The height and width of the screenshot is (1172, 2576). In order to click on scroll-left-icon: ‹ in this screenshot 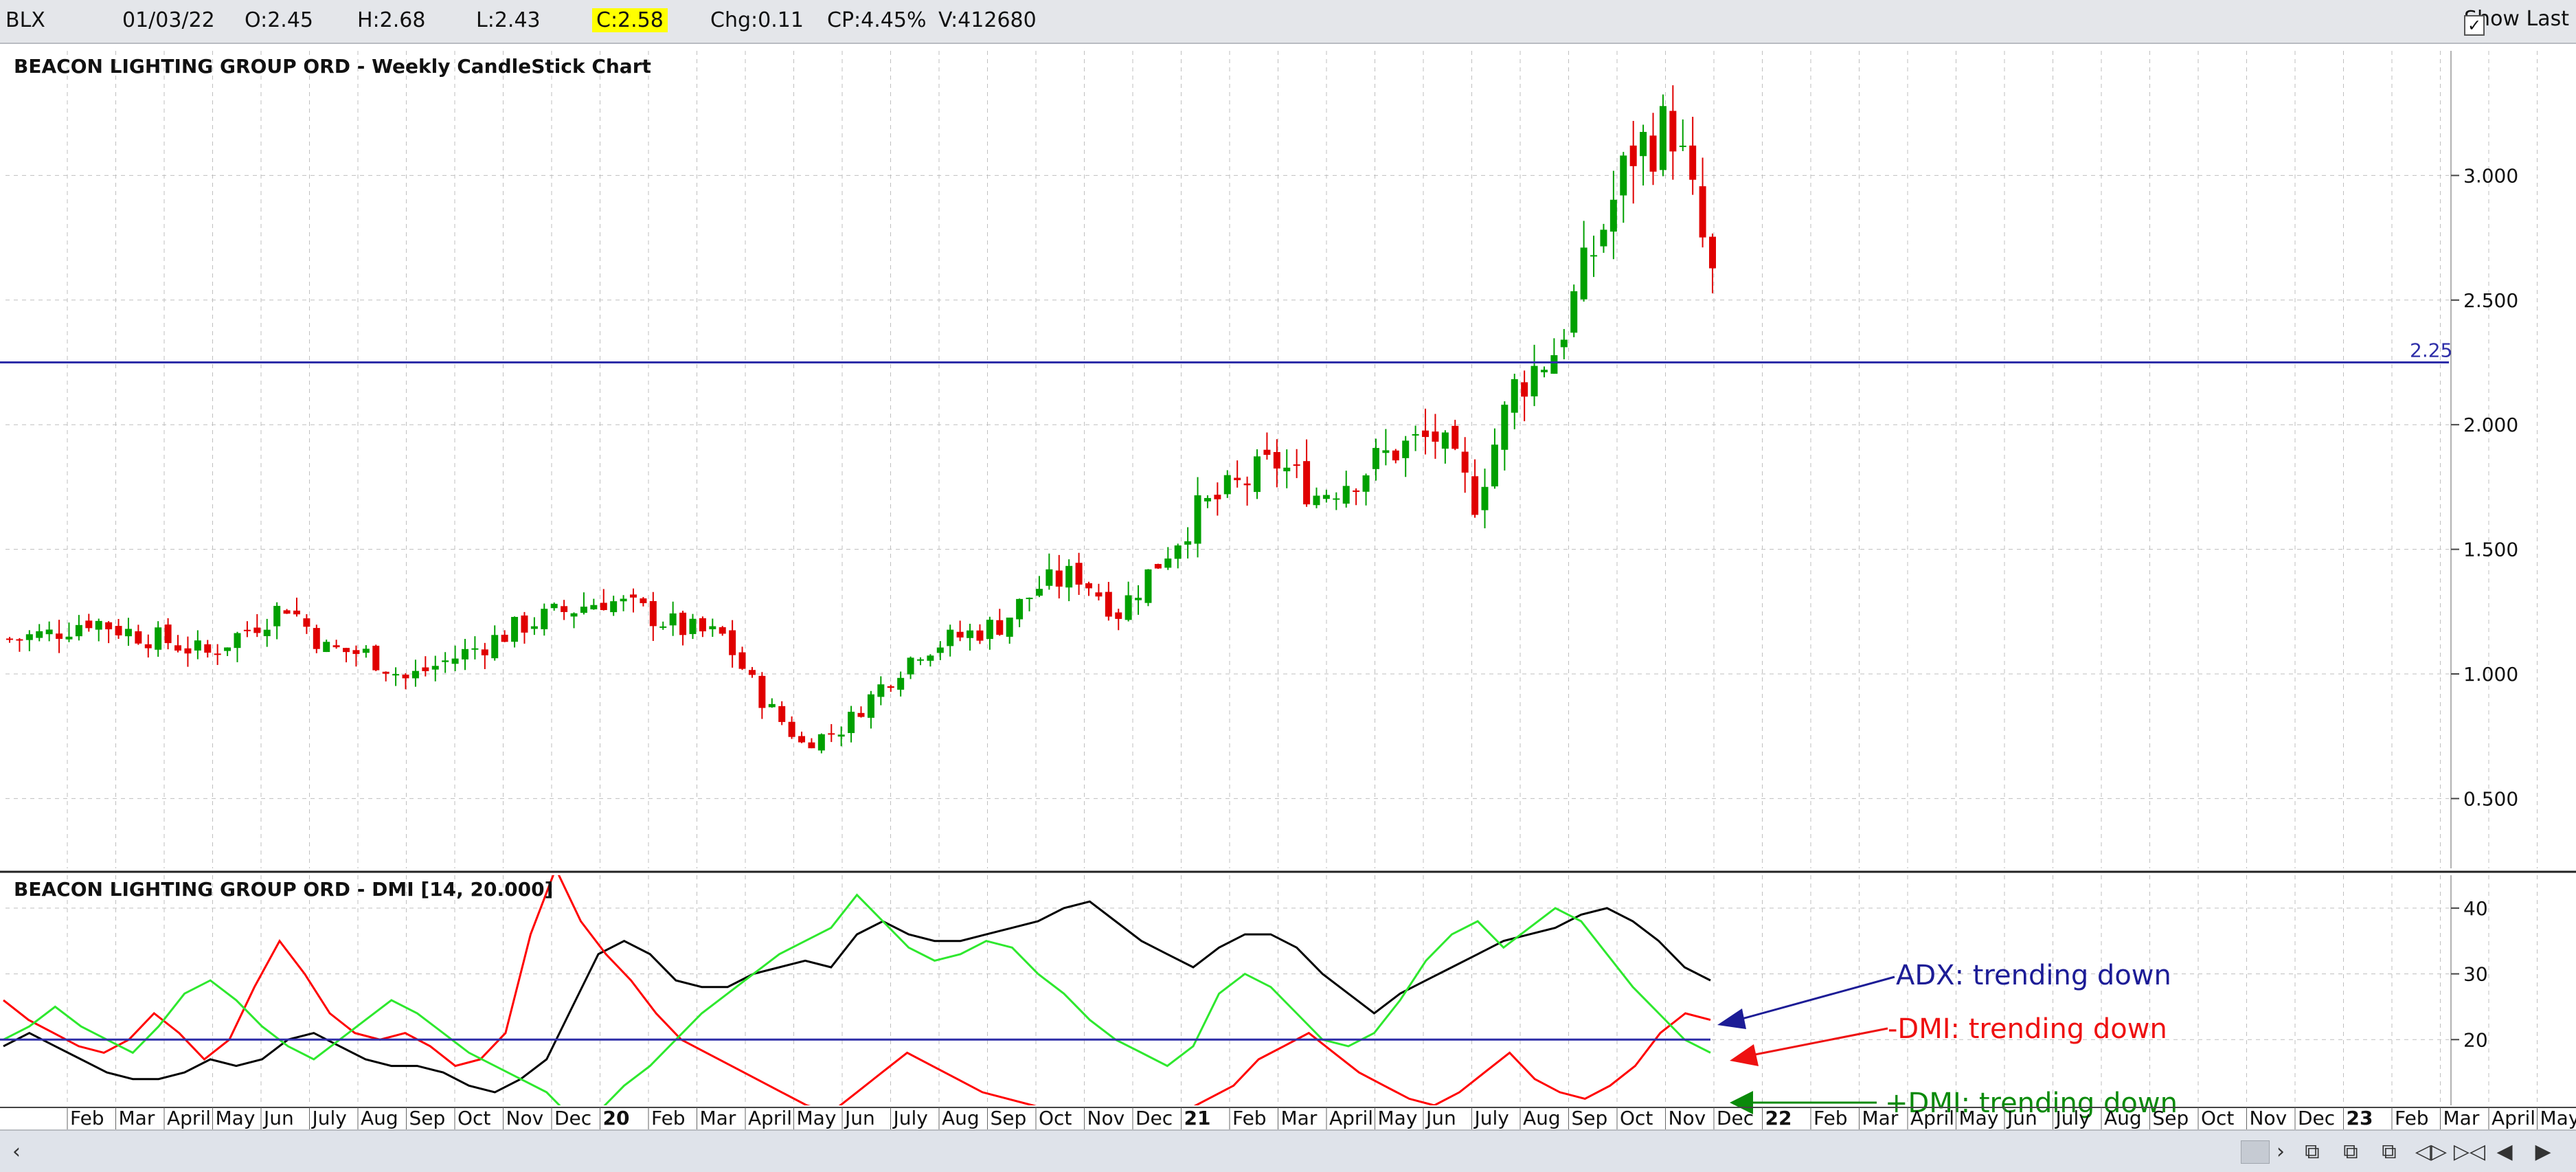, I will do `click(16, 1151)`.